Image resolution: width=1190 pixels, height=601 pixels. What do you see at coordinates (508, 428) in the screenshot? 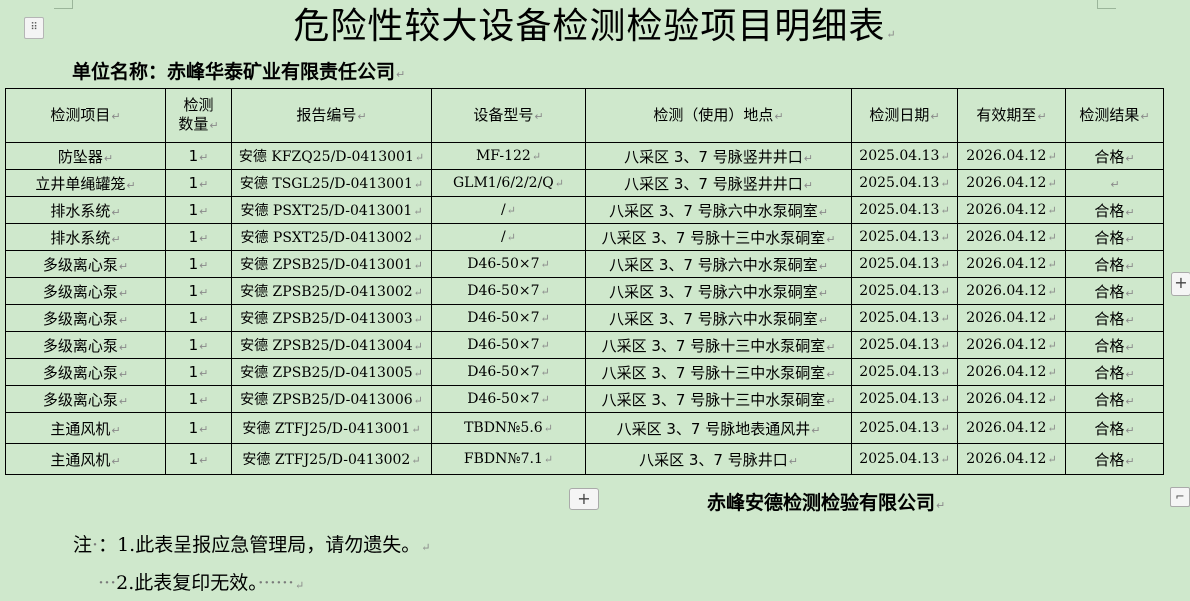
I see `cell-model: TBDN№5.6↵` at bounding box center [508, 428].